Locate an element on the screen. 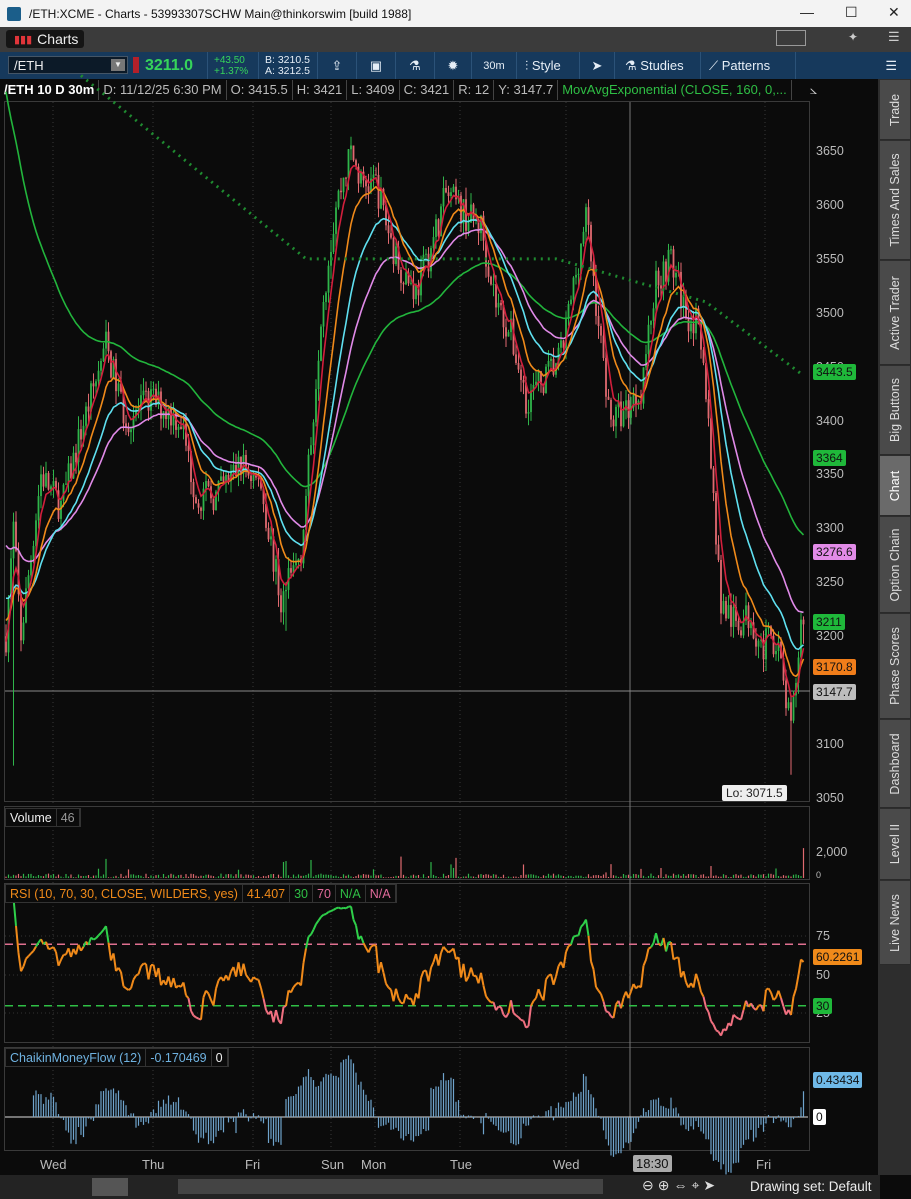  drawing-set-selector: Drawing set: Default is located at coordinates (811, 1186).